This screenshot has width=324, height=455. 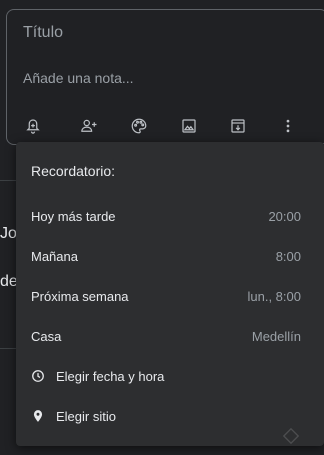 I want to click on clock-icon, so click(x=38, y=376).